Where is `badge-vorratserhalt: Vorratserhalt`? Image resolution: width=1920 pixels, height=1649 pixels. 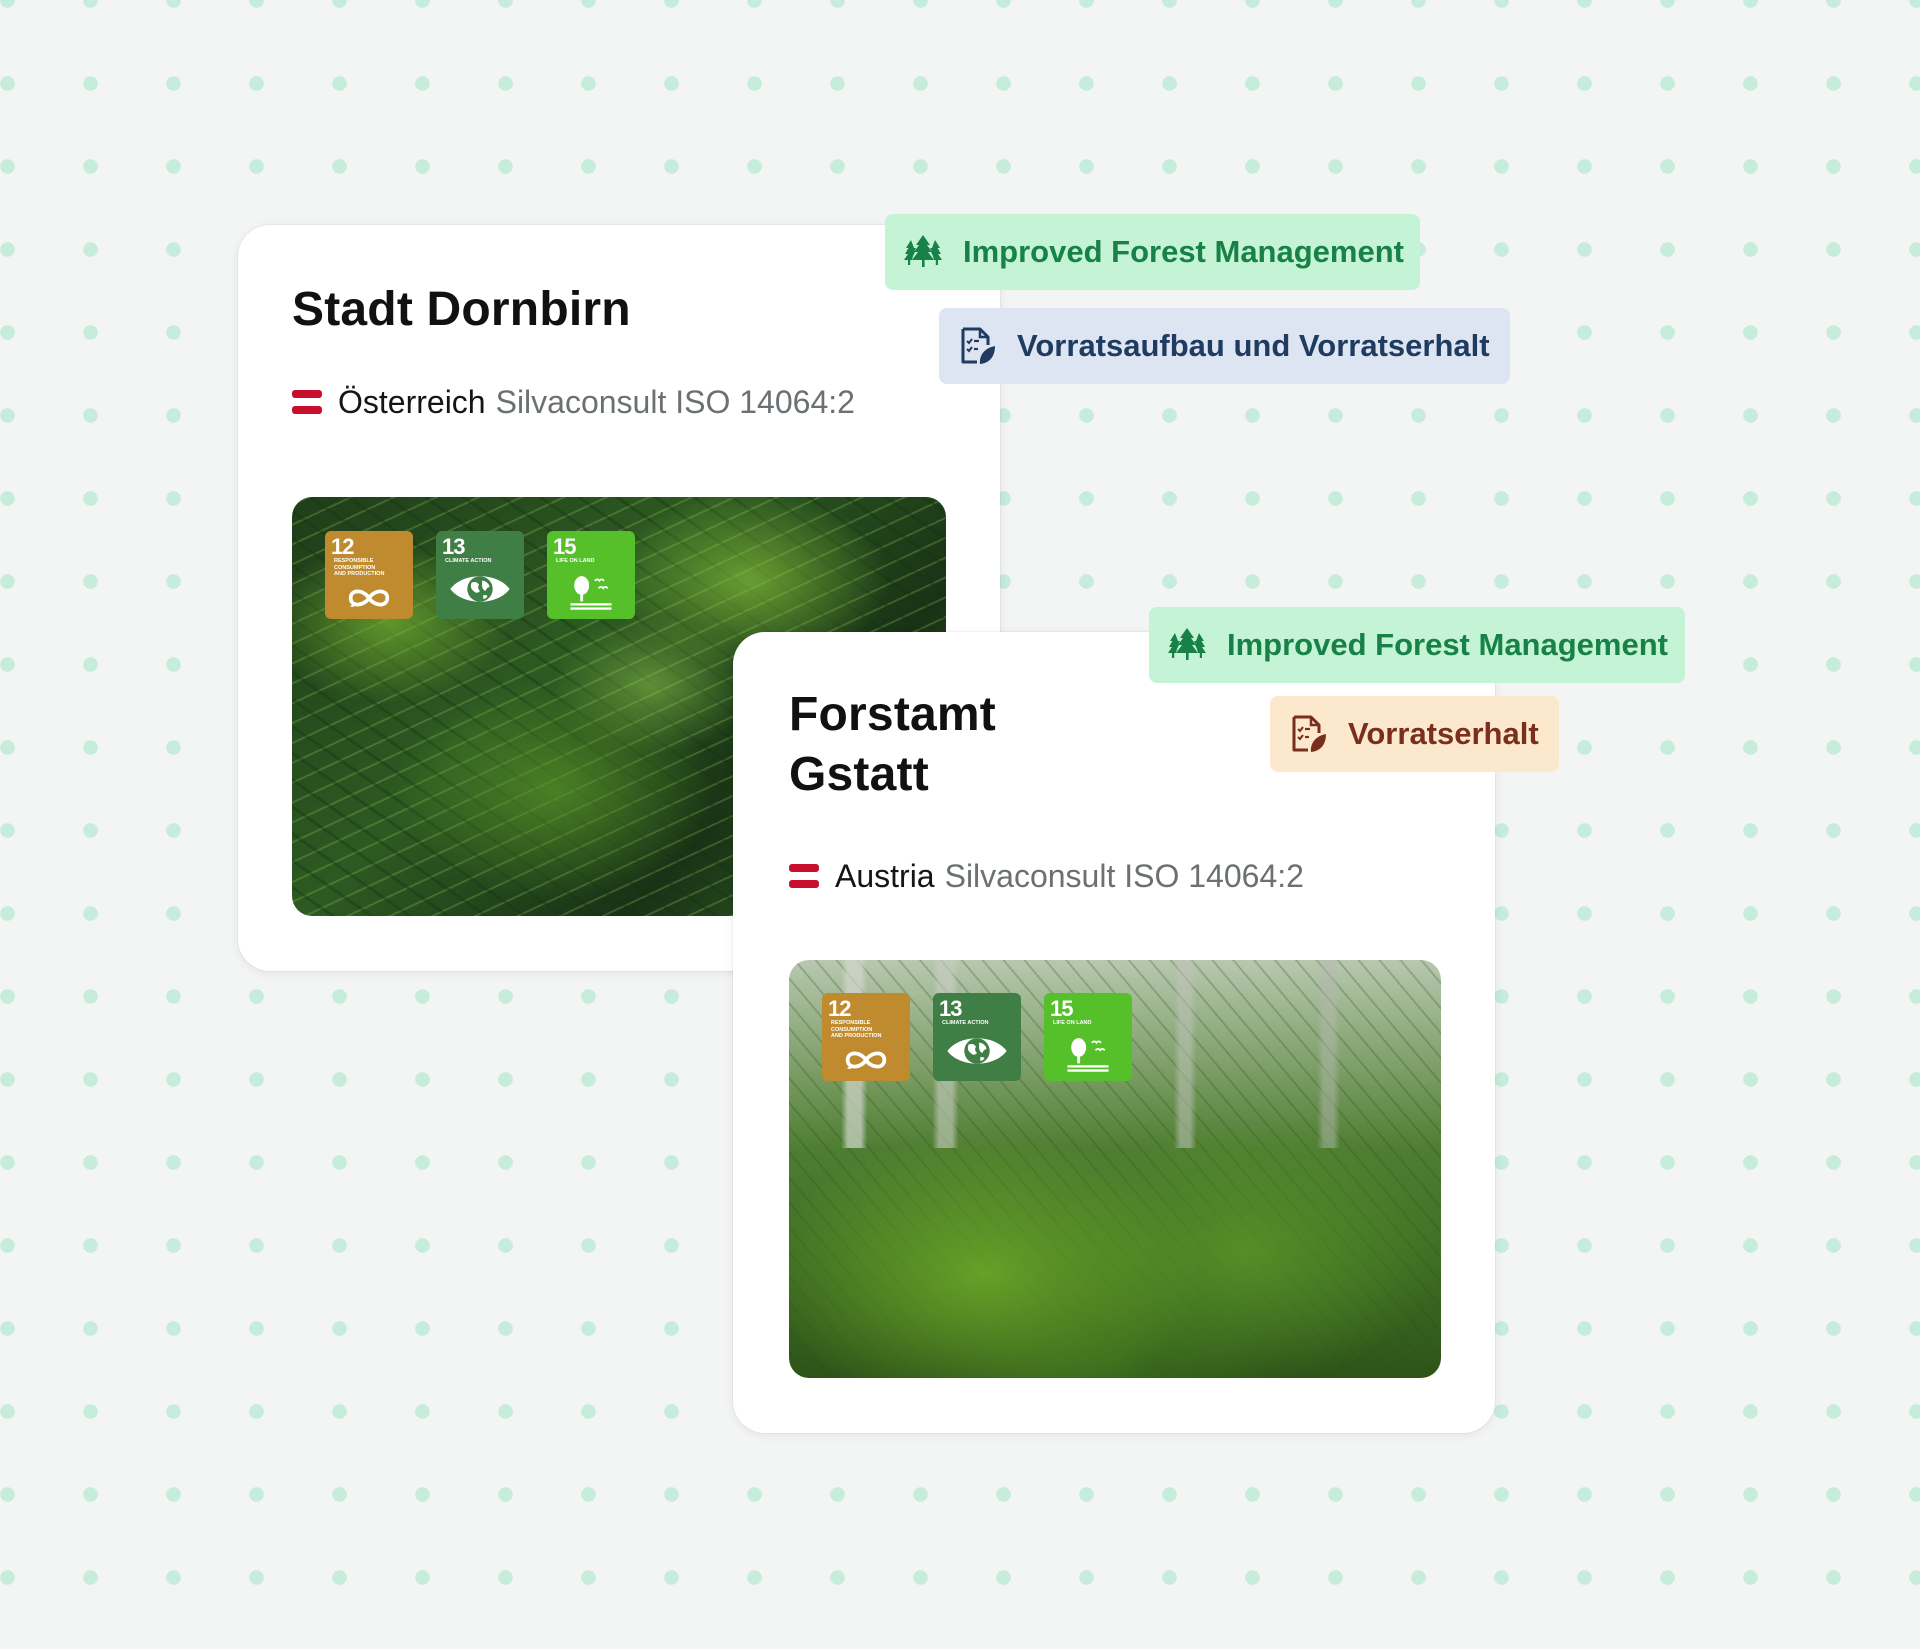
badge-vorratserhalt: Vorratserhalt is located at coordinates (1414, 734).